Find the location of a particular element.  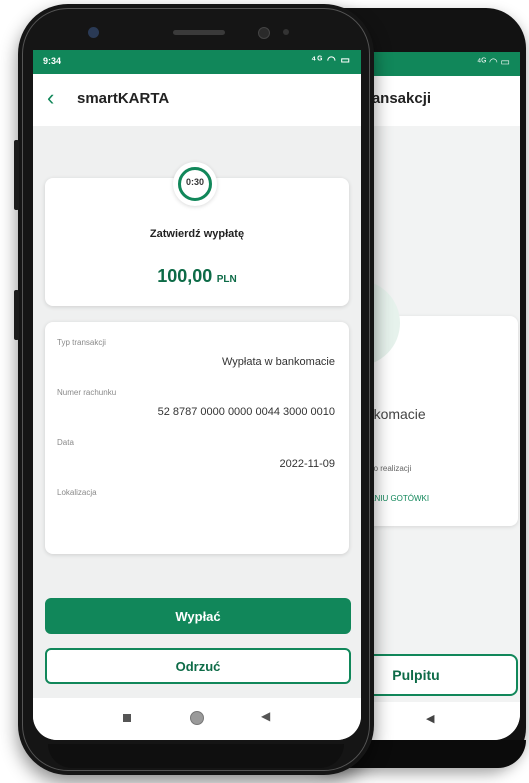

front-phone-bottom is located at coordinates (196, 756).